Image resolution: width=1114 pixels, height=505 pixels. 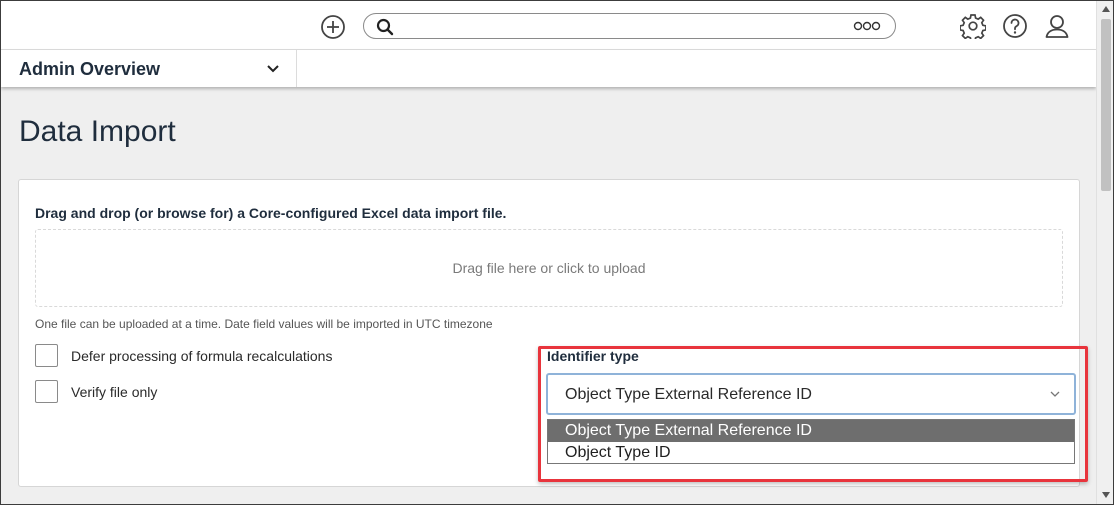 I want to click on defer-recalc-checkbox, so click(x=46, y=355).